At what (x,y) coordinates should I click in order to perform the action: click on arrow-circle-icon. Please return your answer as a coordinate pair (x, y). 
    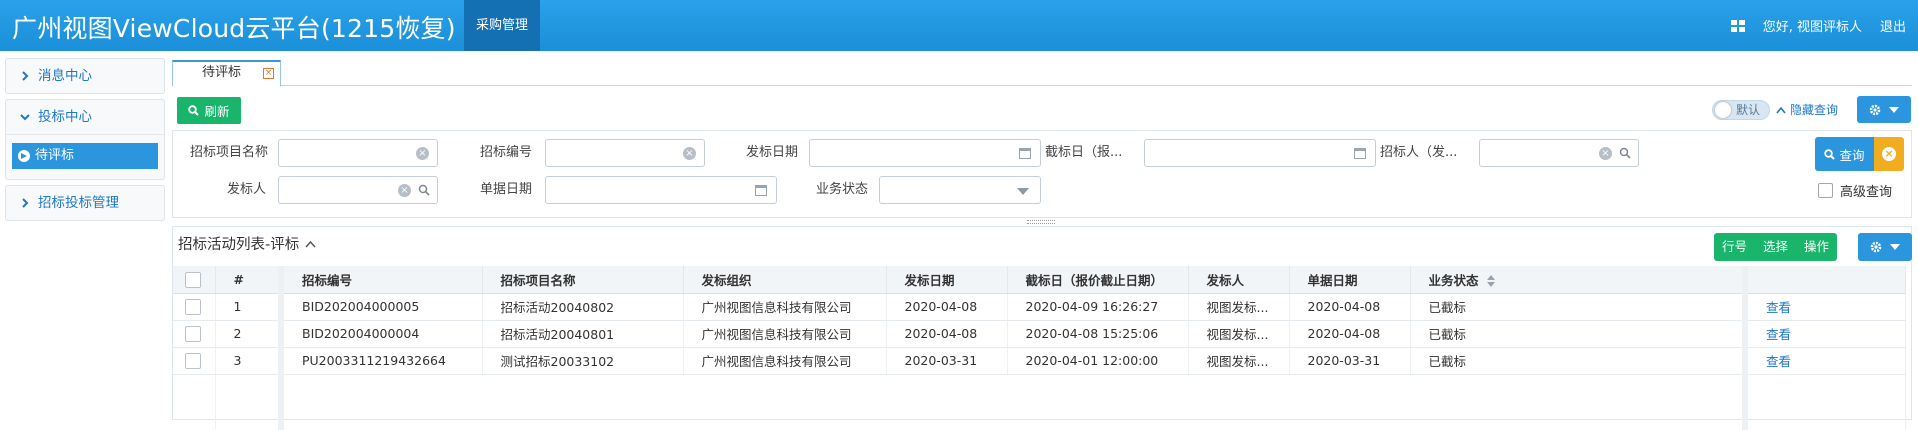
    Looking at the image, I should click on (24, 156).